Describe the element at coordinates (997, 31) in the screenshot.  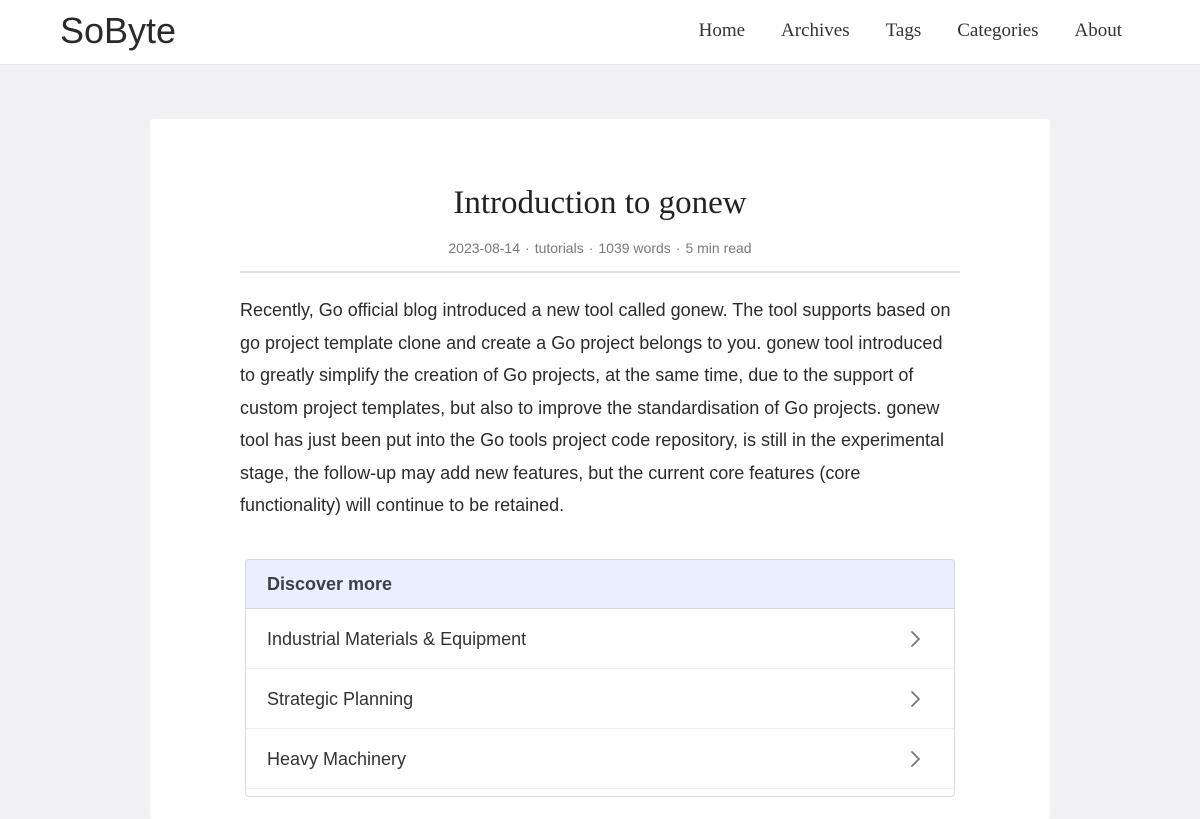
I see `nav-categories: Categories` at that location.